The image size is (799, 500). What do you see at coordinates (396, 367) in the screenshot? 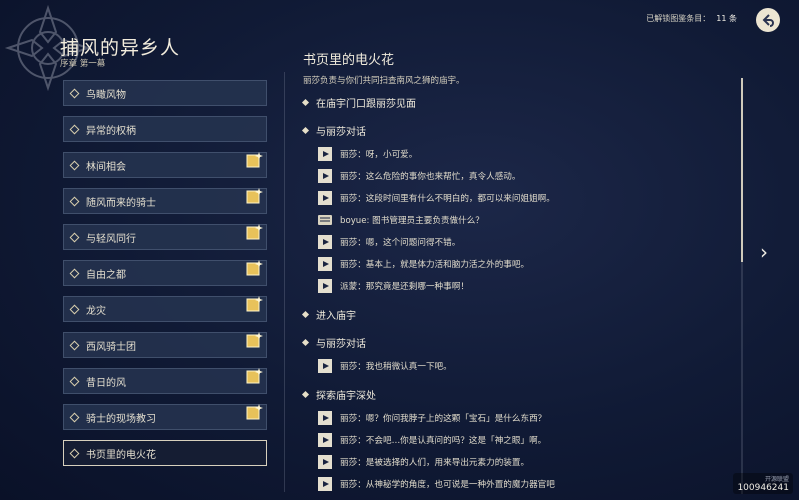
I see `dialogue-text: 丽莎：我也稍微认真一下吧。` at bounding box center [396, 367].